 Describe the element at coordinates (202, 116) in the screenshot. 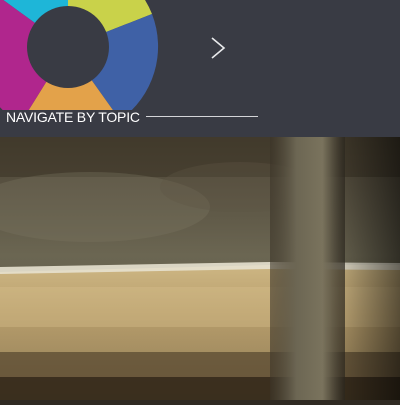

I see `divider-line` at that location.